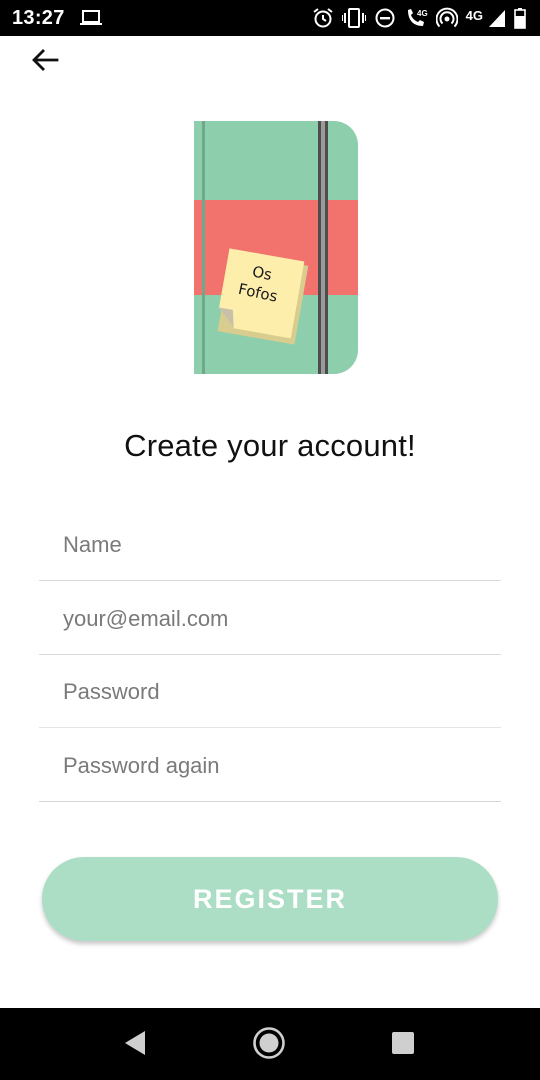  I want to click on hotspot-icon, so click(446, 18).